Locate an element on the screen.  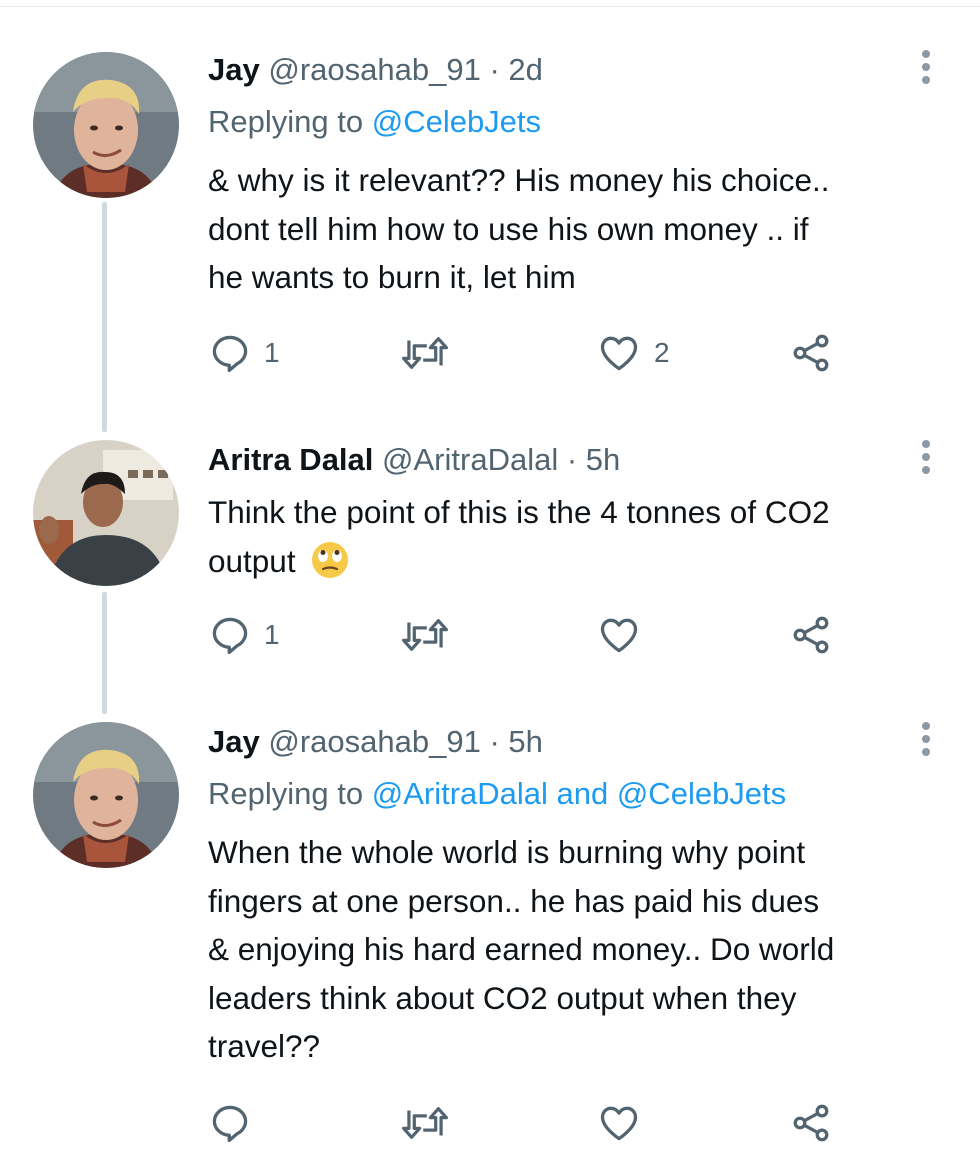
action-bar is located at coordinates (568, 1123).